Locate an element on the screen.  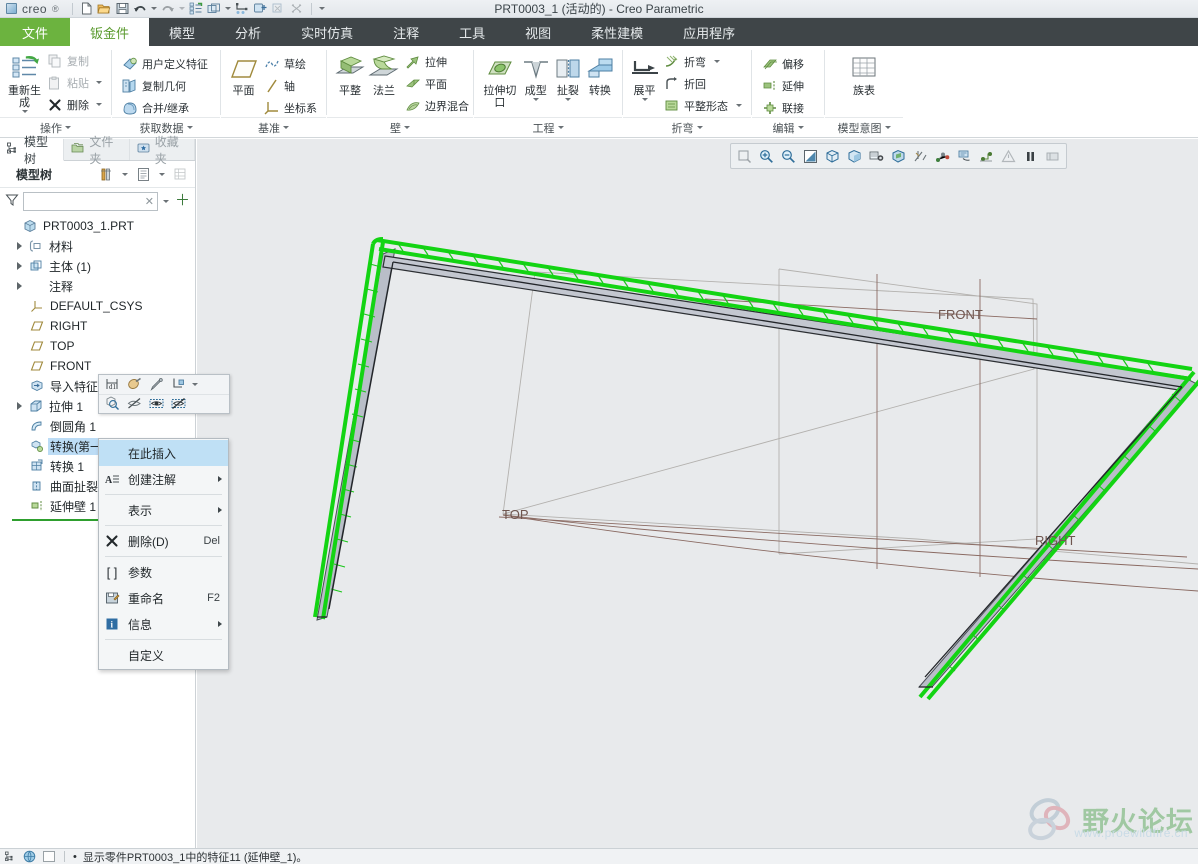
datum-display-icon is located at coordinates (920, 156).